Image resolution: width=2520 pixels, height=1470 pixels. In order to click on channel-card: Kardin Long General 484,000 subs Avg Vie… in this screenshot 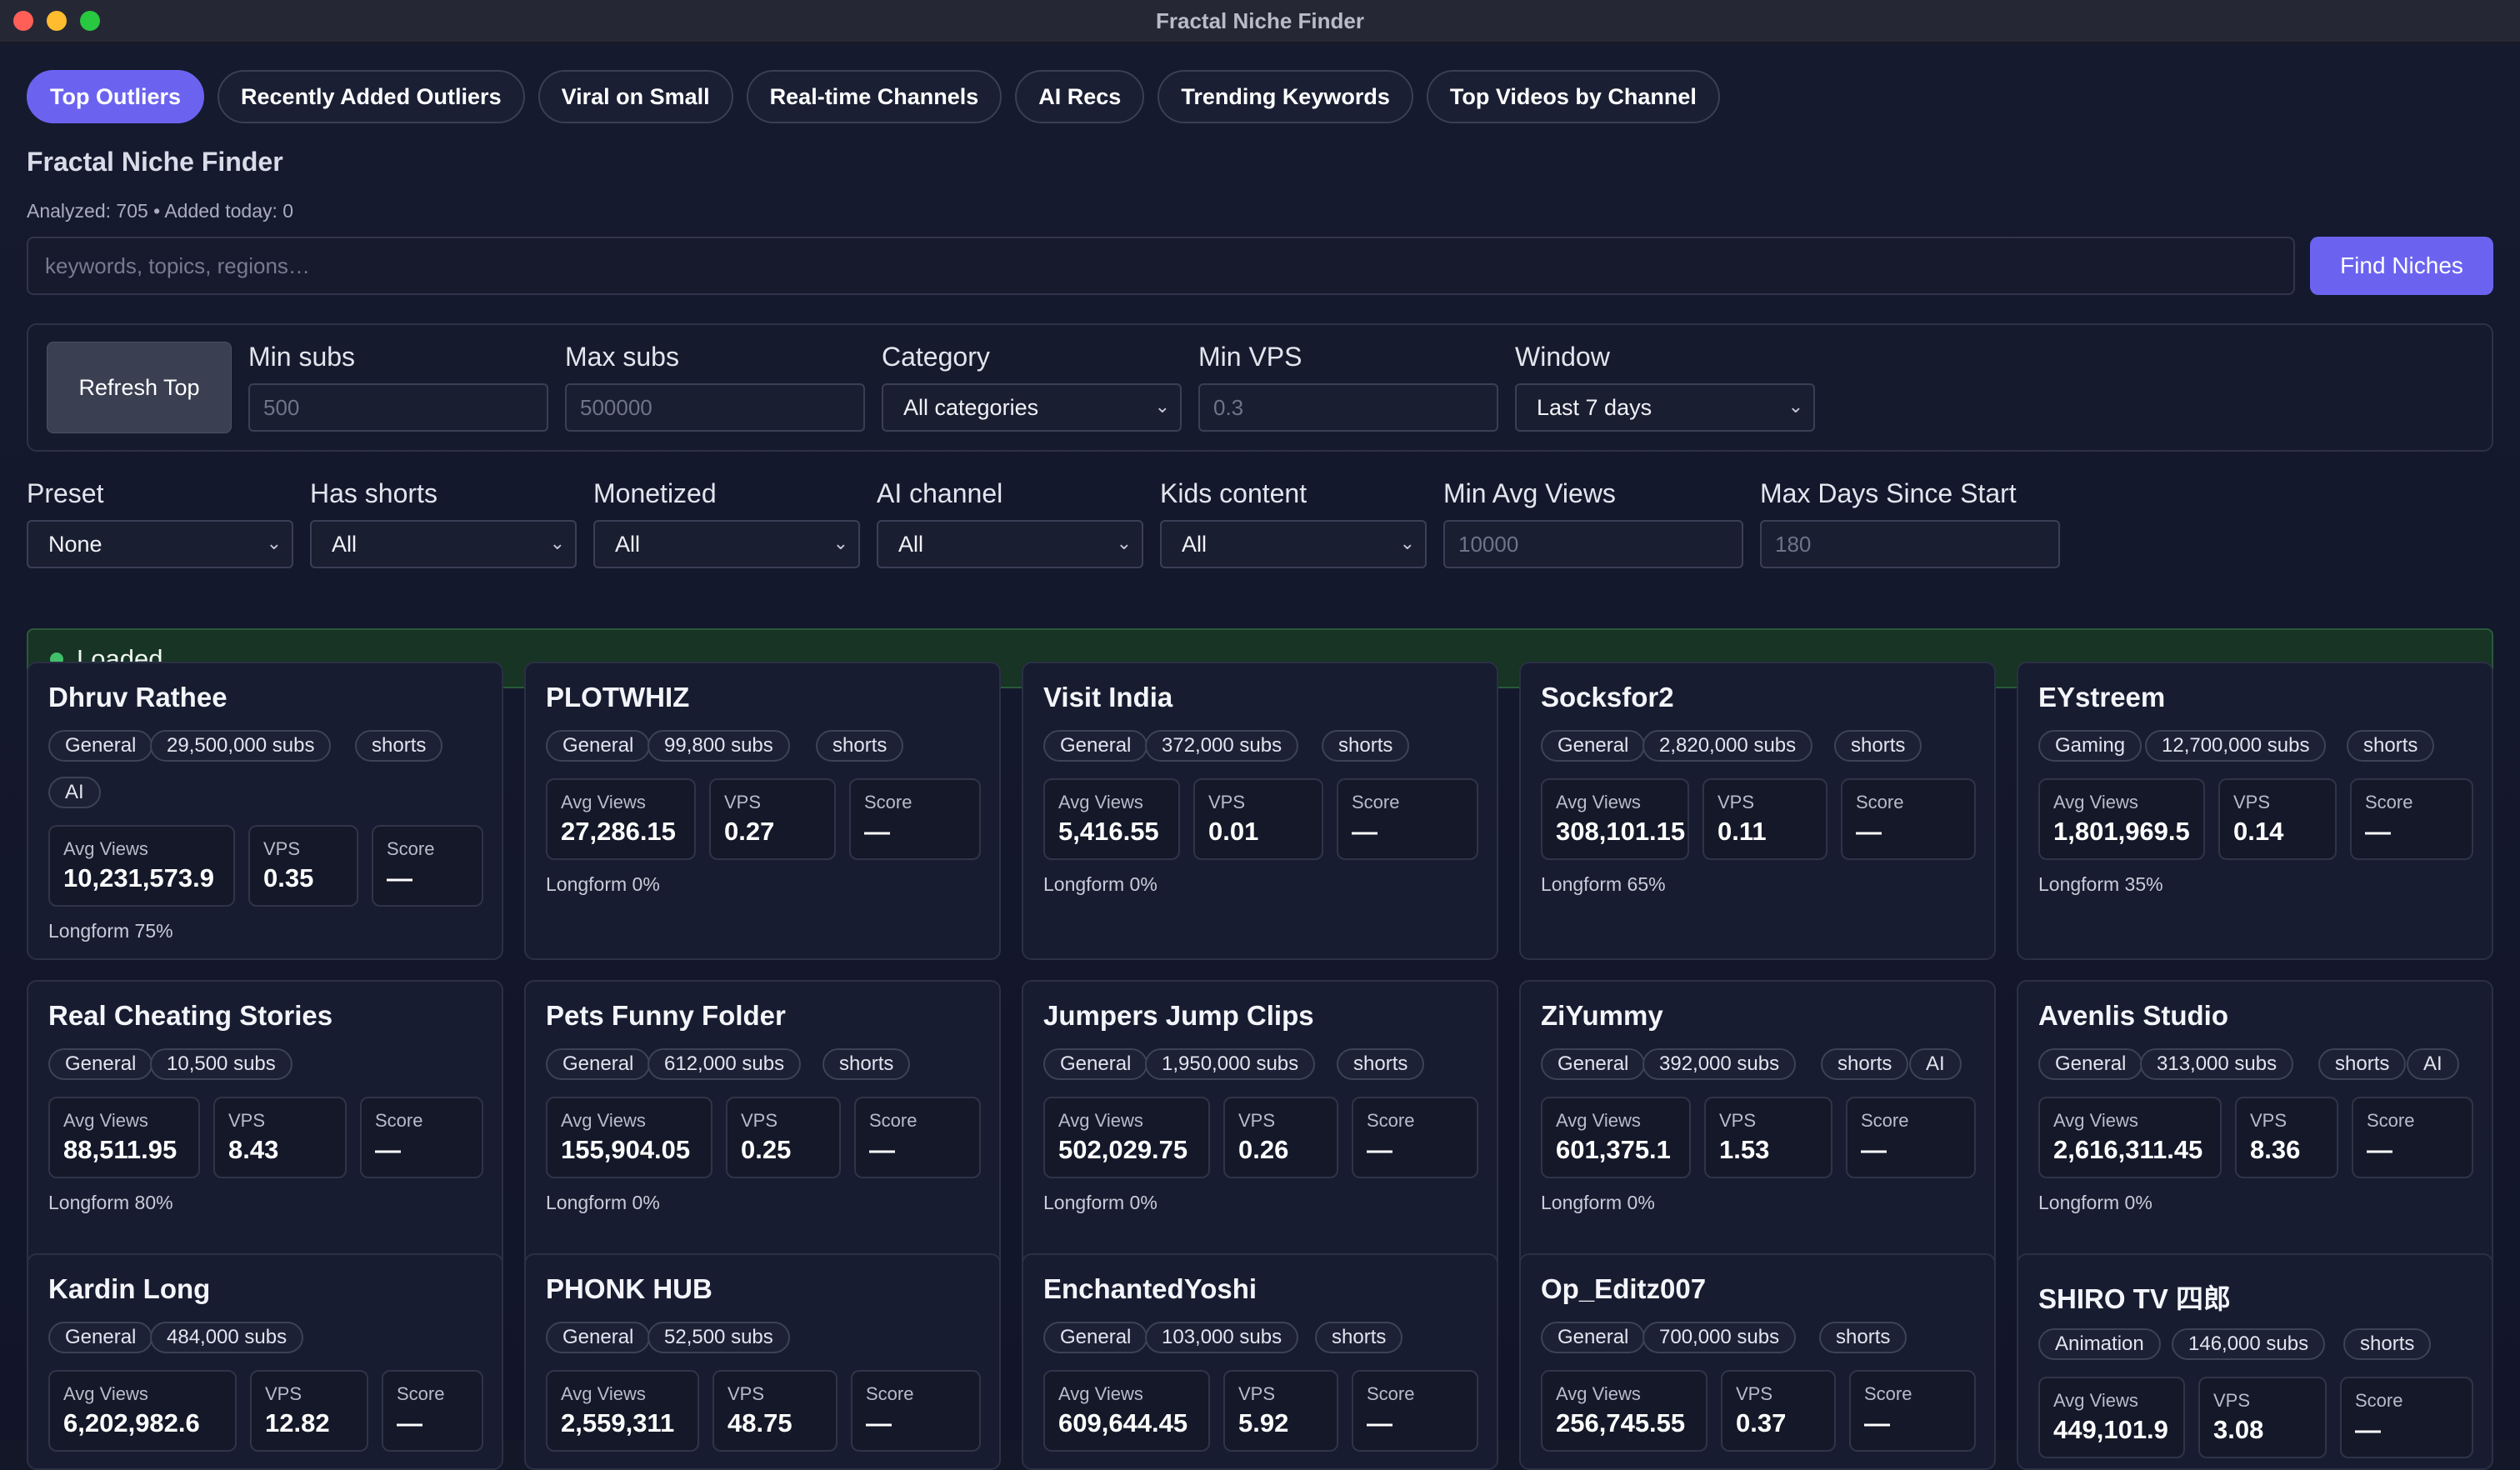, I will do `click(265, 1361)`.